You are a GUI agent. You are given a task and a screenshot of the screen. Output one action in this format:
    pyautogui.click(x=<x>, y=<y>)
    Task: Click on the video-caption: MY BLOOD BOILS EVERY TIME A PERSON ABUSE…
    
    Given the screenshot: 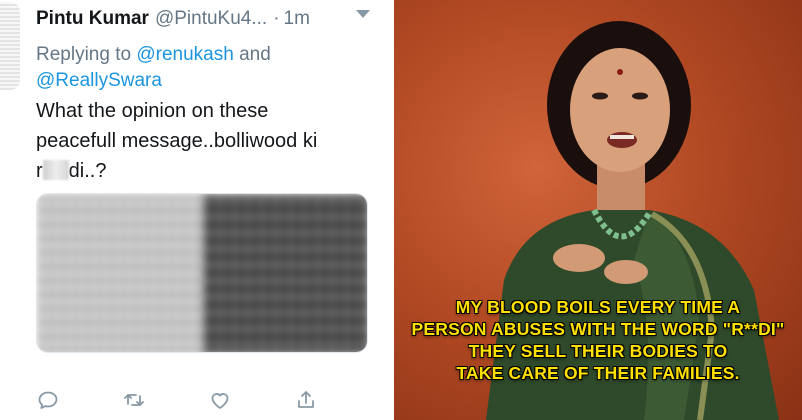 What is the action you would take?
    pyautogui.click(x=598, y=340)
    